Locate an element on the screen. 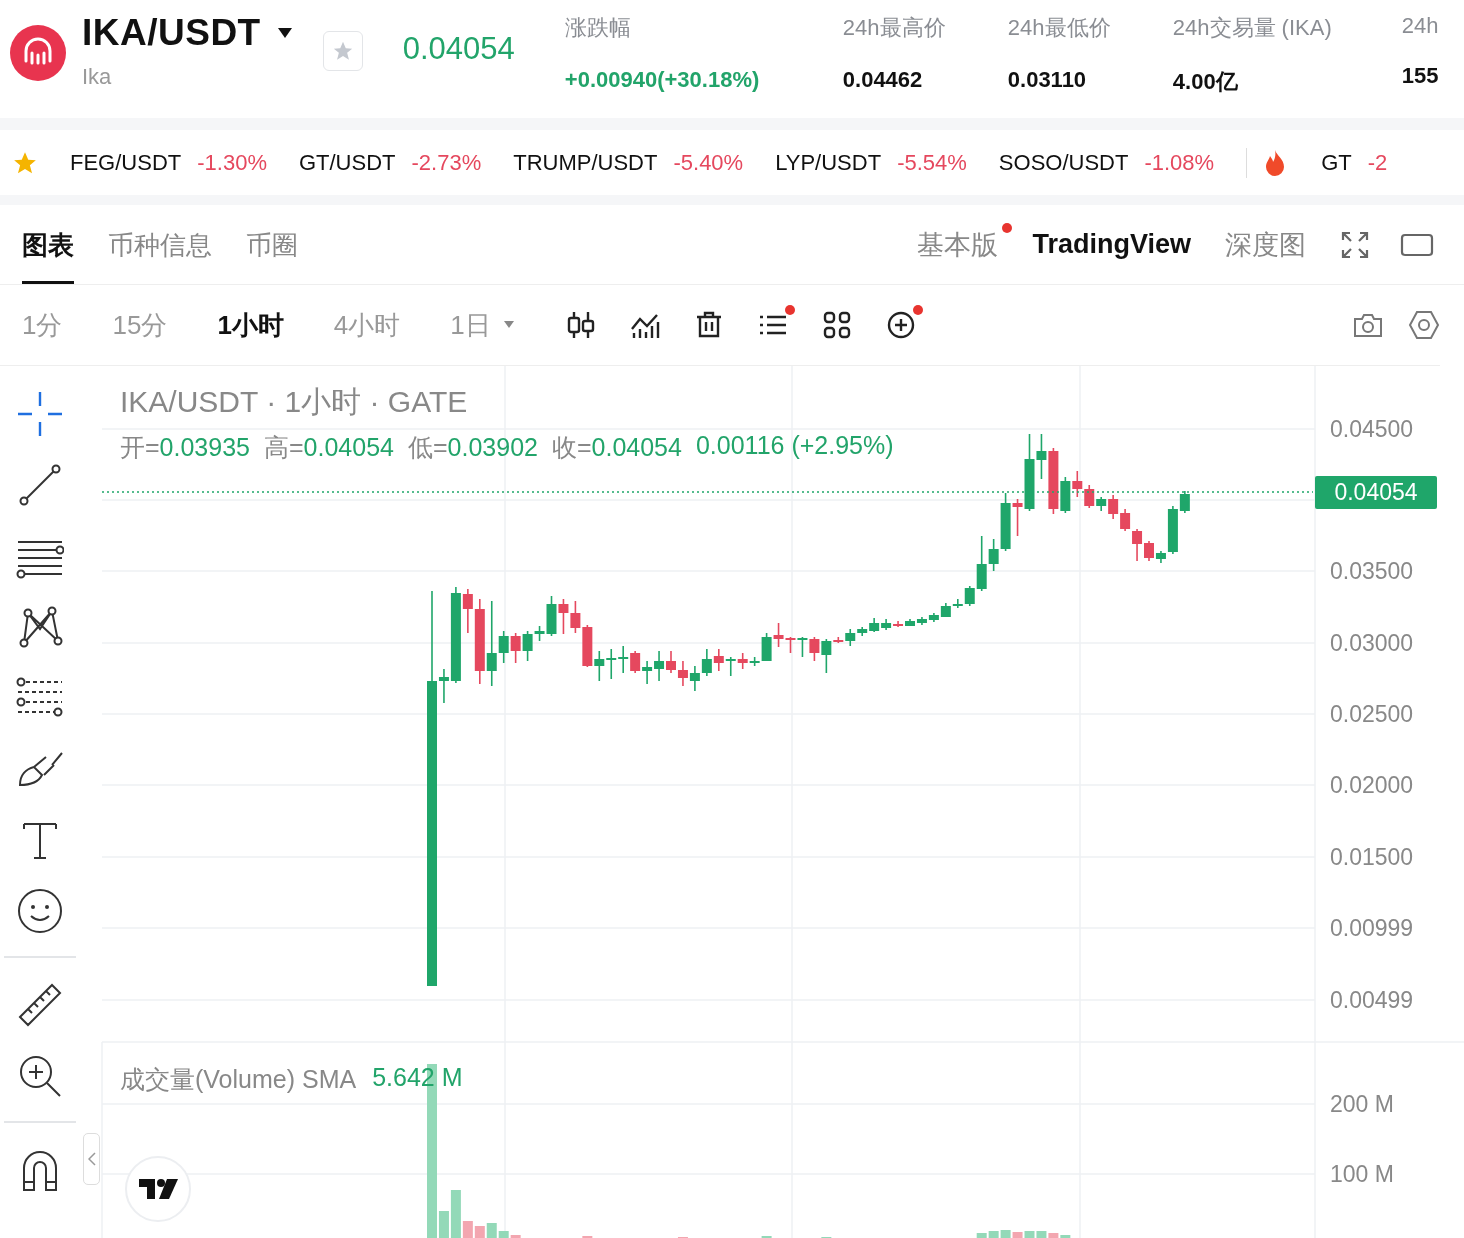  caret-icon is located at coordinates (284, 33).